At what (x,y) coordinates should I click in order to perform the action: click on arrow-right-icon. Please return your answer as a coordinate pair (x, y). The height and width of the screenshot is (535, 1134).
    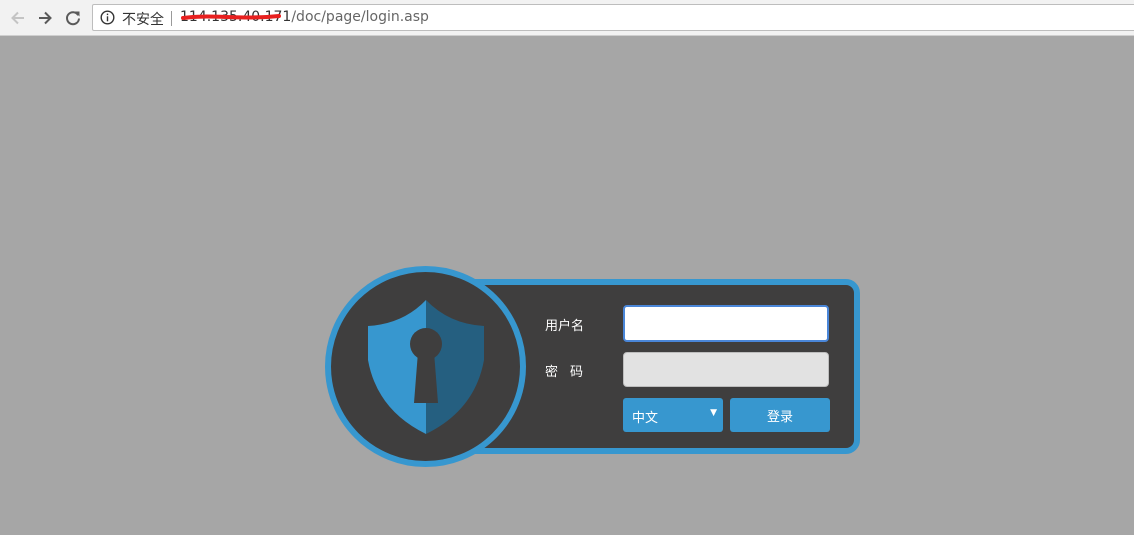
    Looking at the image, I should click on (45, 18).